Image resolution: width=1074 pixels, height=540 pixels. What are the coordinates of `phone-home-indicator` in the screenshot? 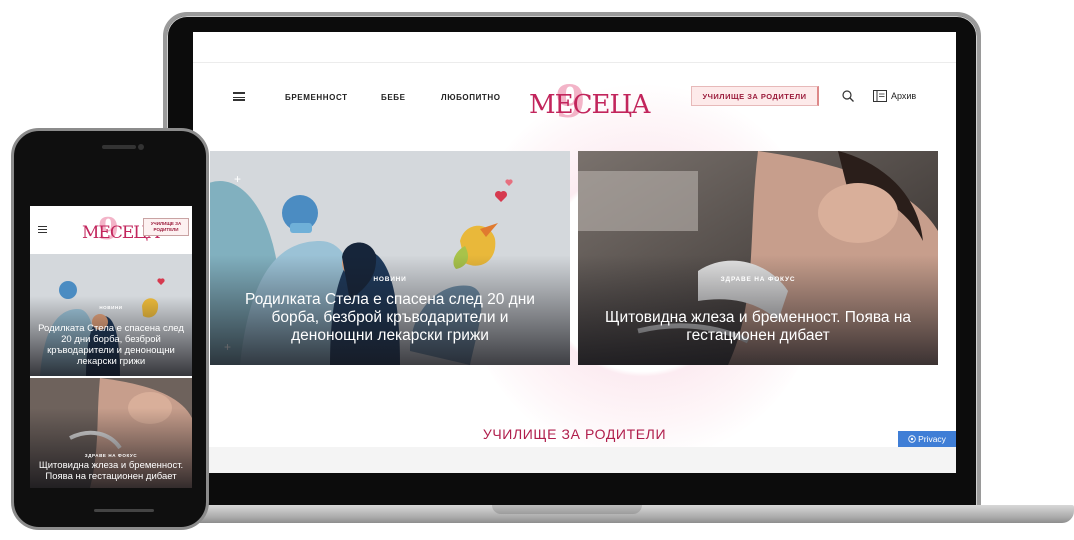 It's located at (124, 510).